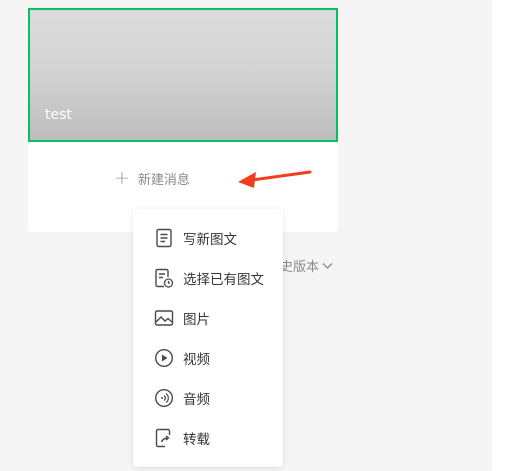  I want to click on menu-item-label: 视频, so click(196, 360).